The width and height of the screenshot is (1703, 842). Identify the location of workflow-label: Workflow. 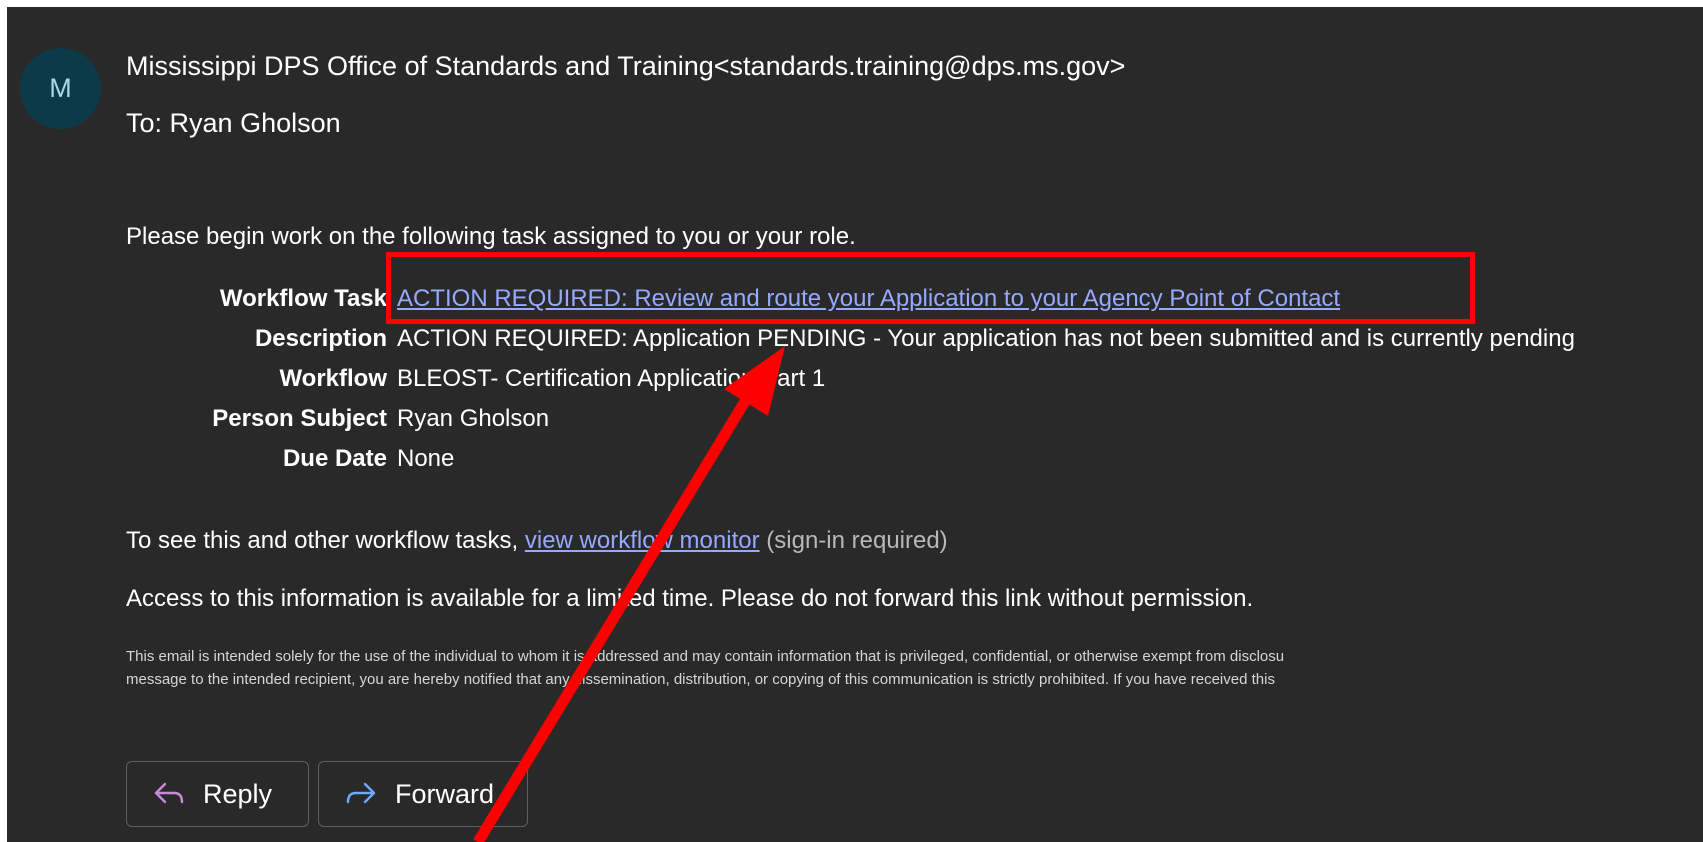
(333, 378).